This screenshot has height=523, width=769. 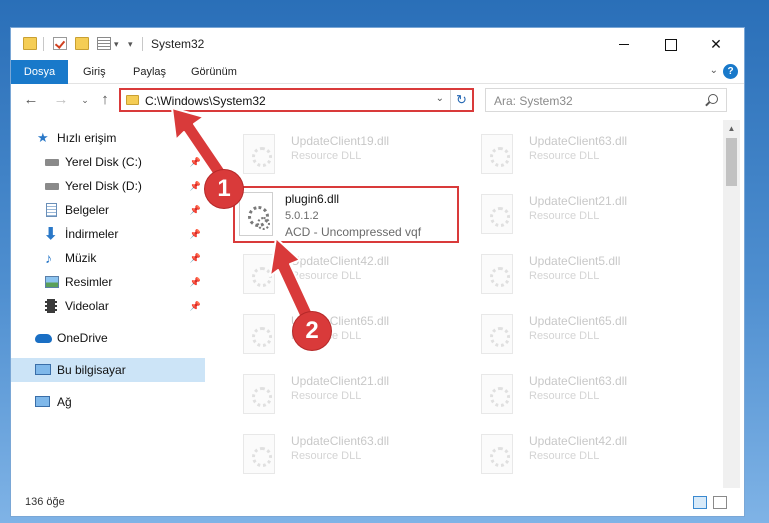 What do you see at coordinates (108, 138) in the screenshot?
I see `sidebar-item-quick-access: ★ Hızlı erişim` at bounding box center [108, 138].